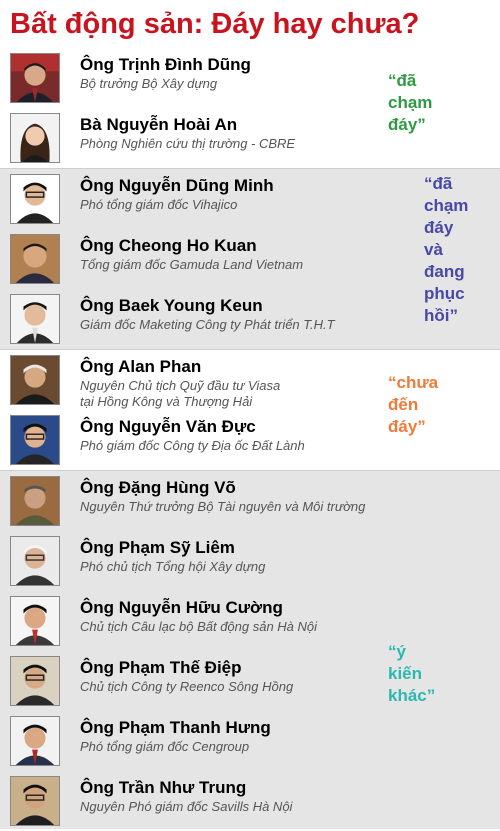 The width and height of the screenshot is (500, 831). What do you see at coordinates (168, 245) in the screenshot?
I see `person-name: Ông Cheong Ho Kuan` at bounding box center [168, 245].